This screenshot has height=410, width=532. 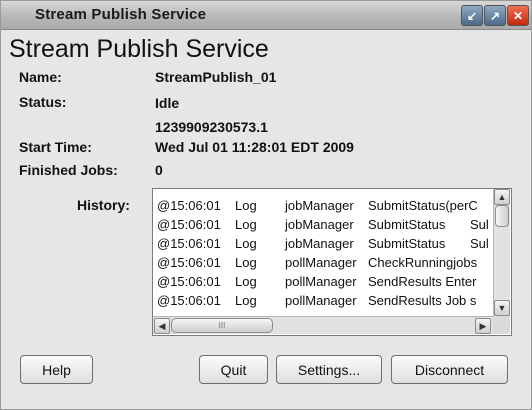 What do you see at coordinates (139, 49) in the screenshot?
I see `page-title: Stream Publish Service` at bounding box center [139, 49].